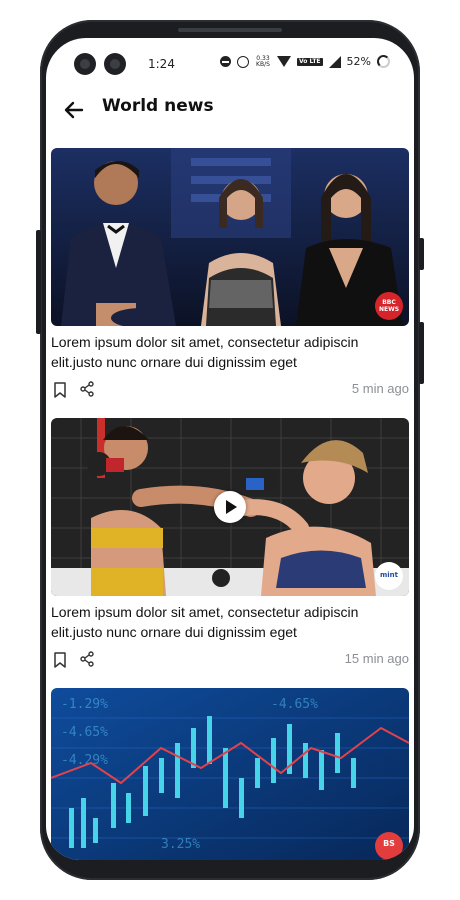 This screenshot has width=460, height=900. Describe the element at coordinates (389, 846) in the screenshot. I see `source-badge: BS` at that location.